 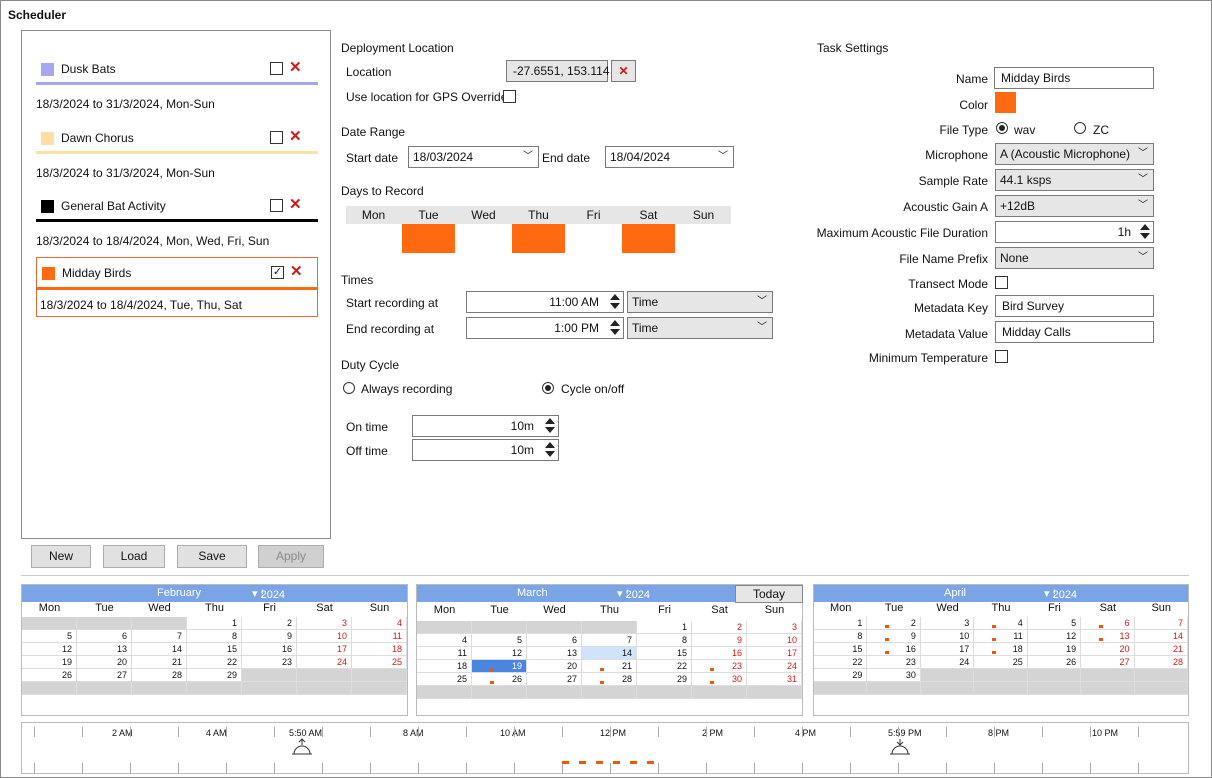 What do you see at coordinates (1001, 356) in the screenshot?
I see `min-temp-checkbox` at bounding box center [1001, 356].